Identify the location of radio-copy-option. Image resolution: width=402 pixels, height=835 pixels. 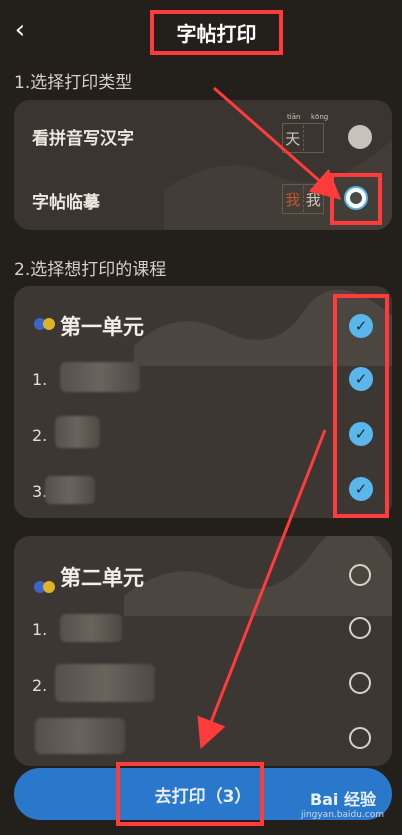
(356, 198).